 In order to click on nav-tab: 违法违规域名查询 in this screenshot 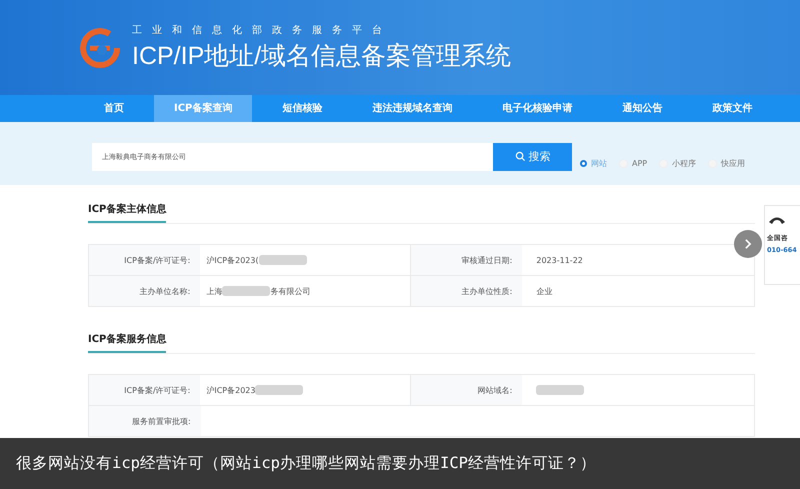, I will do `click(412, 108)`.